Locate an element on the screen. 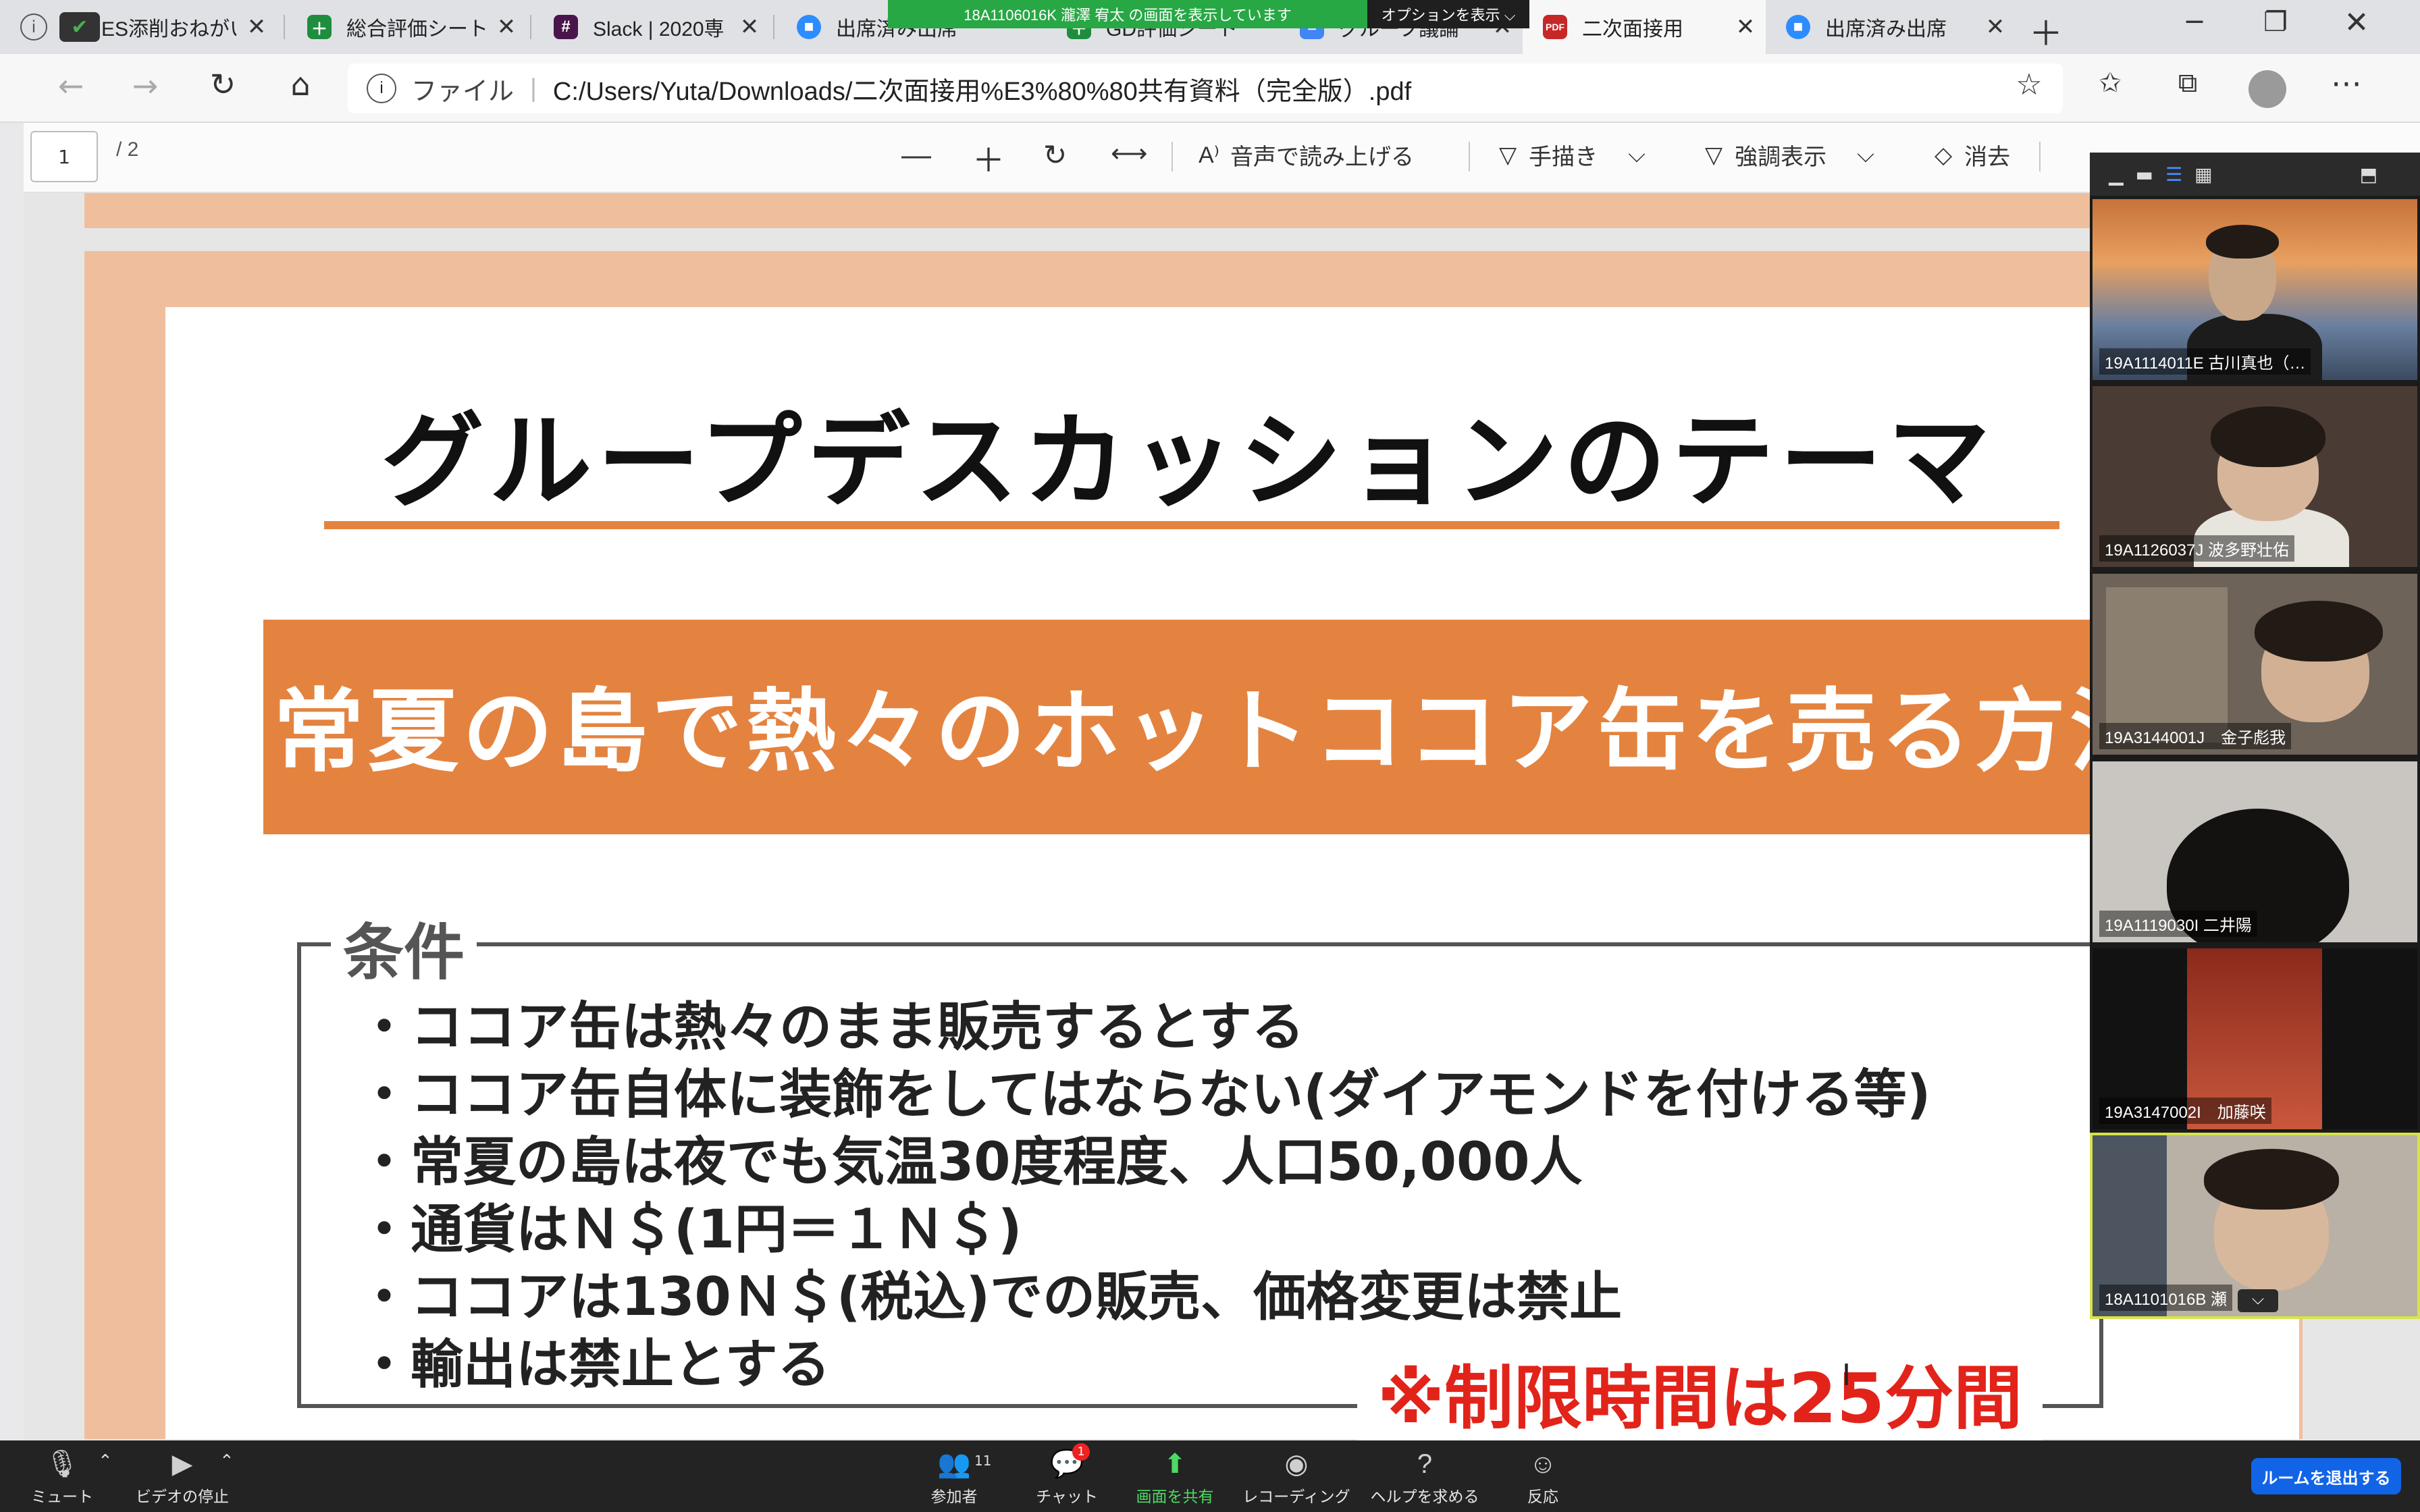  share-screen-button: ⬆ 画面を共有 is located at coordinates (1175, 1475).